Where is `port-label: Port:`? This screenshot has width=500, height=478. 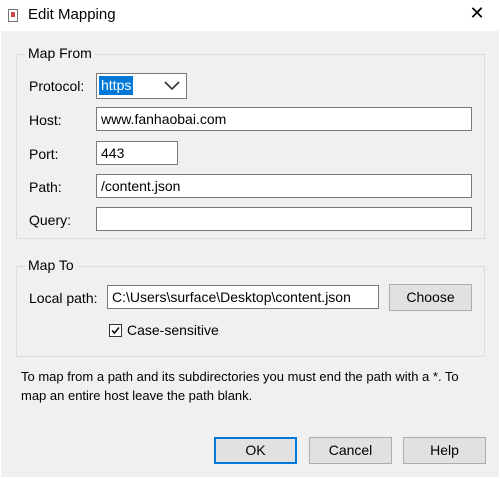
port-label: Port: is located at coordinates (44, 154).